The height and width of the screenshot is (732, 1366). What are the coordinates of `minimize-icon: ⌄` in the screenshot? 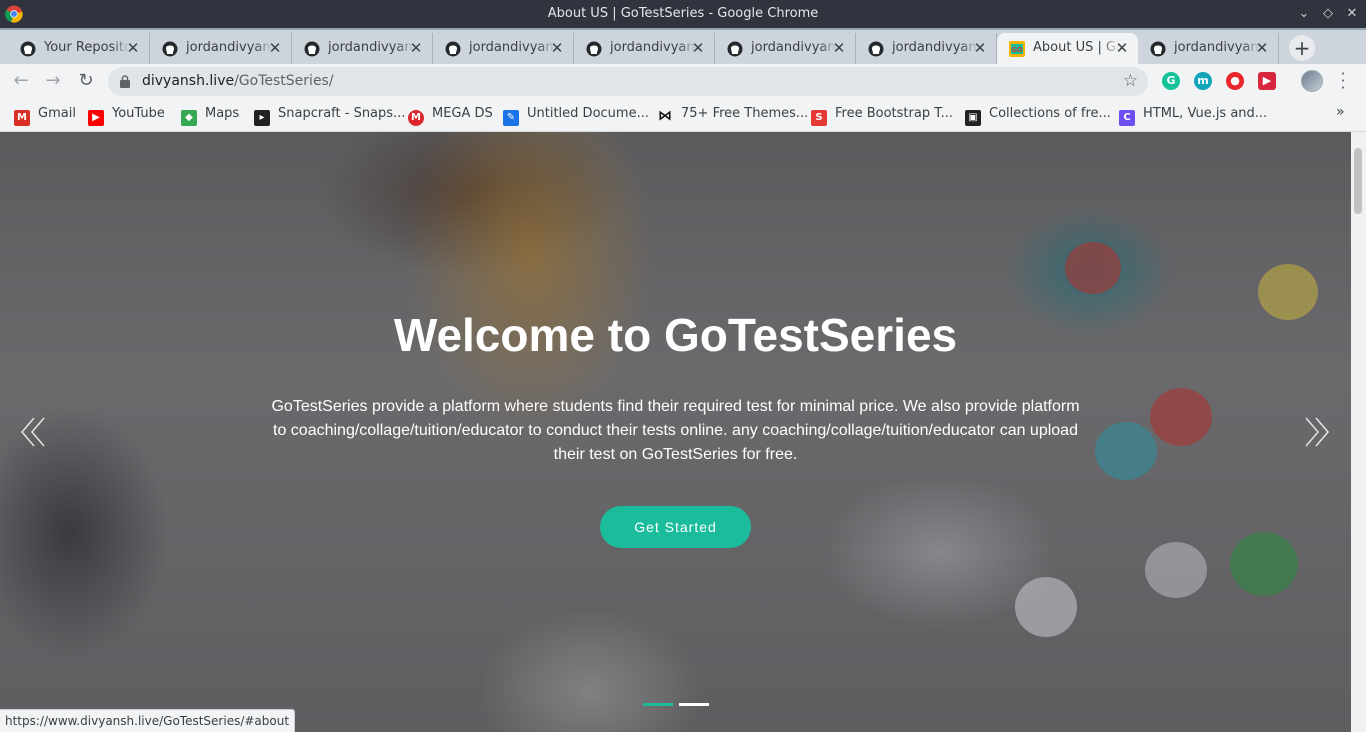 It's located at (1304, 14).